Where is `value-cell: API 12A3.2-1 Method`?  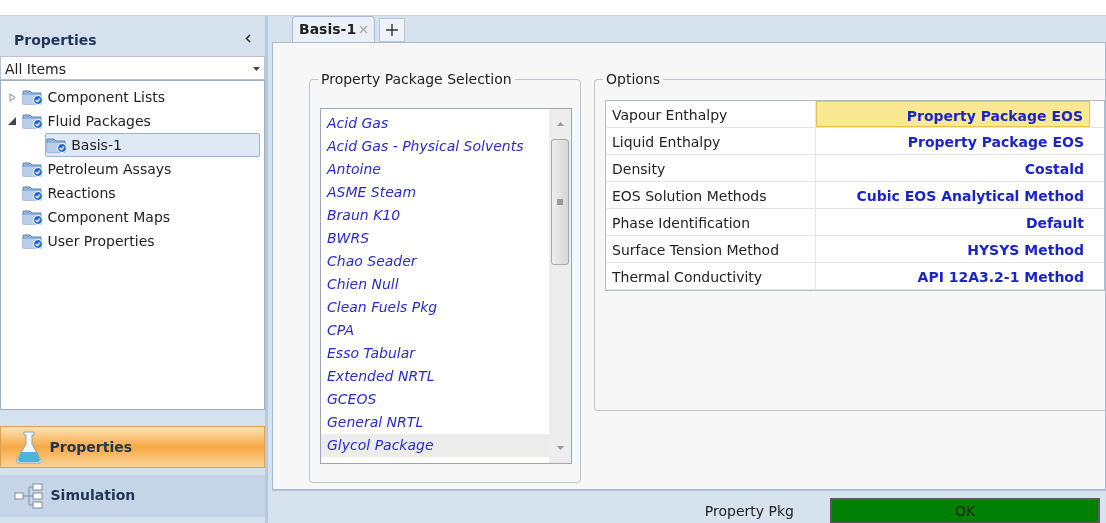 value-cell: API 12A3.2-1 Method is located at coordinates (953, 276).